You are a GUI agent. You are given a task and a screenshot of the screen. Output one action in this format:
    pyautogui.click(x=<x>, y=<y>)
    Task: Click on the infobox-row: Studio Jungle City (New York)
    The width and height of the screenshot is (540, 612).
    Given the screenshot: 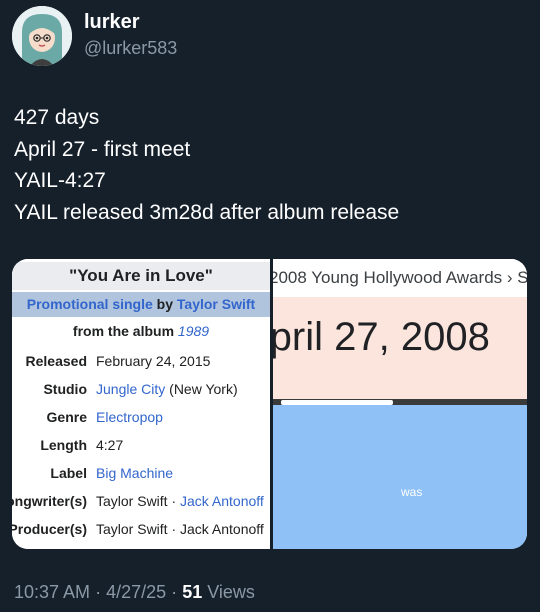 What is the action you would take?
    pyautogui.click(x=141, y=391)
    